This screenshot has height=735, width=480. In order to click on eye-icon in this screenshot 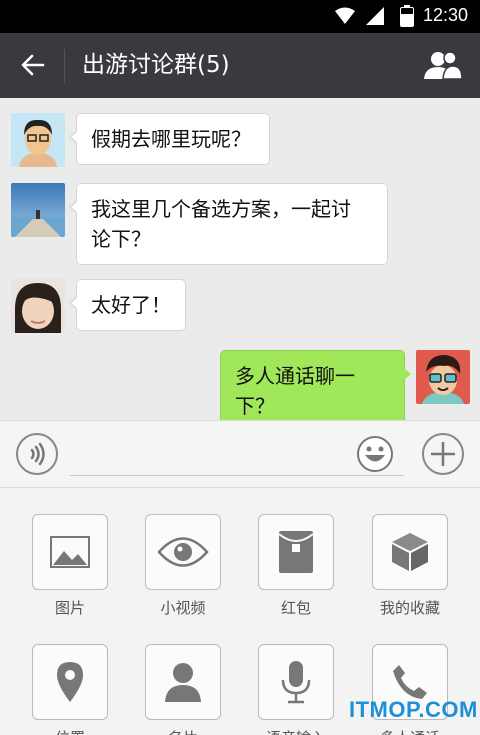, I will do `click(183, 552)`.